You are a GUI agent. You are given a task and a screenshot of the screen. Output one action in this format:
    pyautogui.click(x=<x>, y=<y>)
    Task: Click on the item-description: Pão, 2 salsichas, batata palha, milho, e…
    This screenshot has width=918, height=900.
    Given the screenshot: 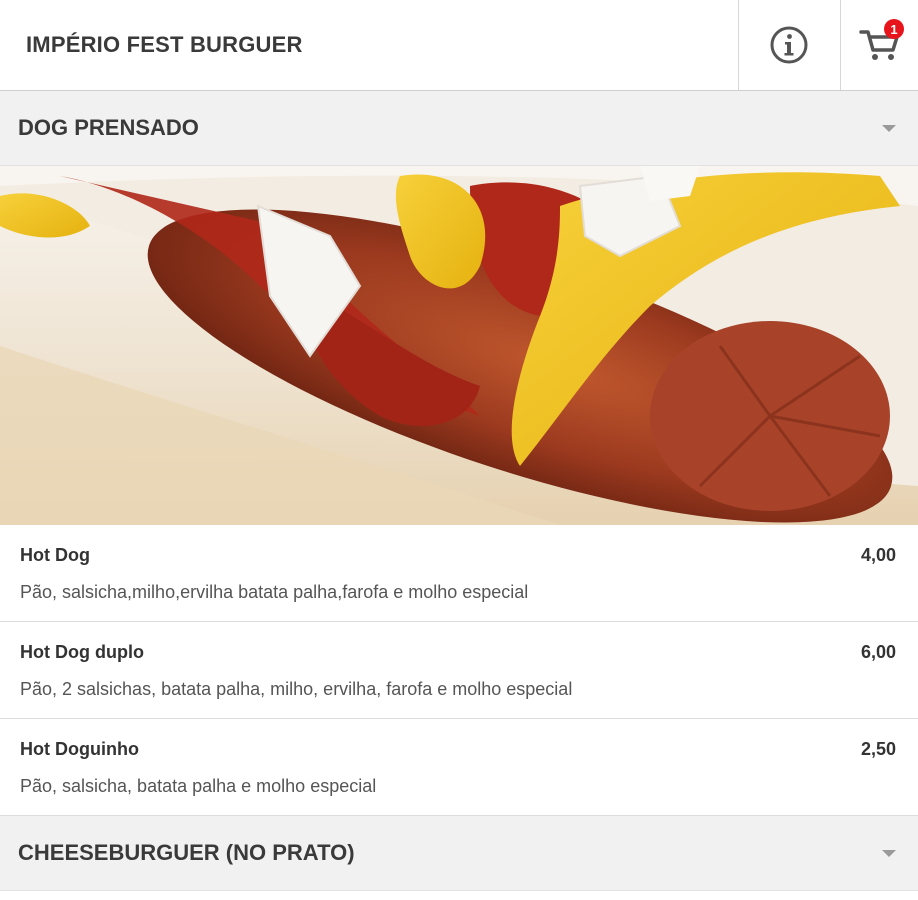 What is the action you would take?
    pyautogui.click(x=296, y=689)
    